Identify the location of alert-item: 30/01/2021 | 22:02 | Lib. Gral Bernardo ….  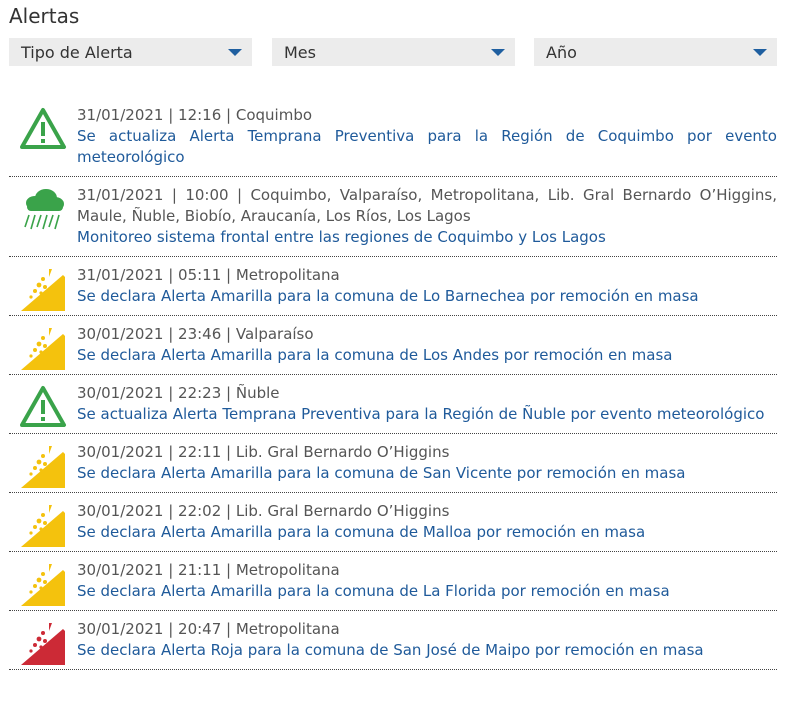
(393, 522).